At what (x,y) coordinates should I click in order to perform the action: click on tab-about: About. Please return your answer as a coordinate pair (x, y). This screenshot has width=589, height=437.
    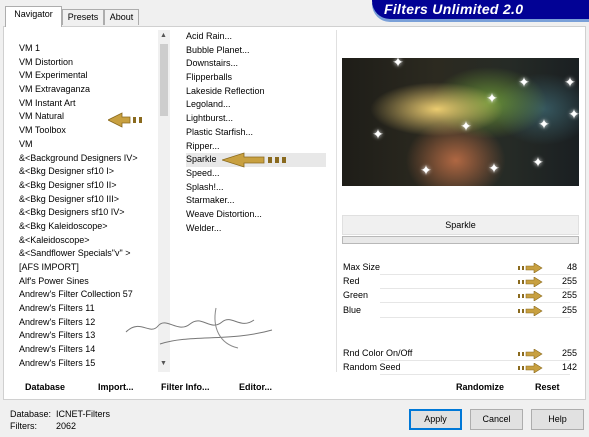
    Looking at the image, I should click on (121, 17).